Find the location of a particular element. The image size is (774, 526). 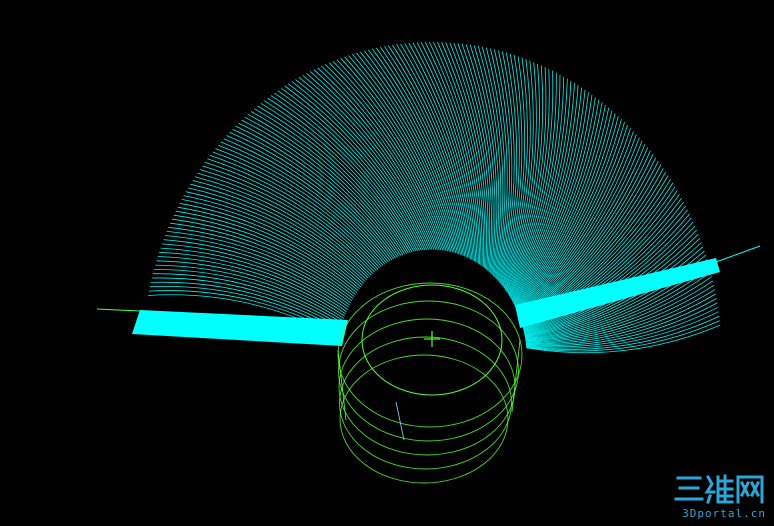

left-strip-face is located at coordinates (240, 328).